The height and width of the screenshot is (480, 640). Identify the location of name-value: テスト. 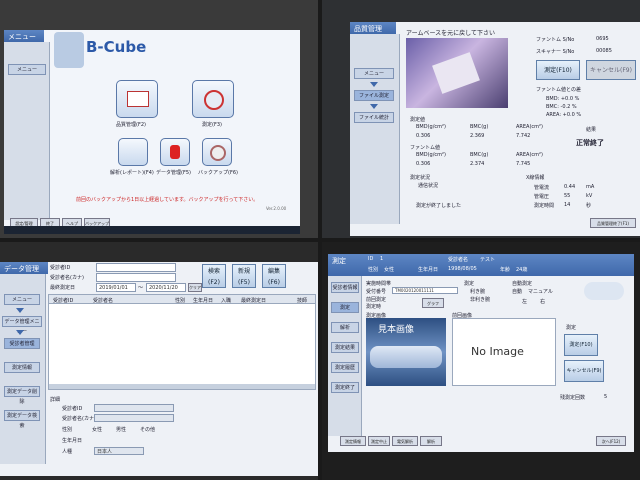
(488, 260).